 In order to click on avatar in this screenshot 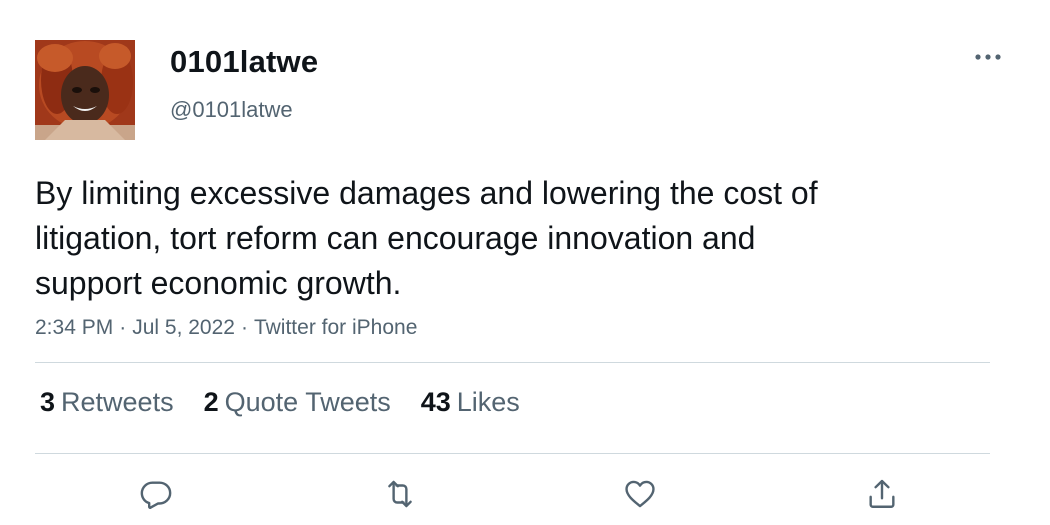, I will do `click(85, 90)`.